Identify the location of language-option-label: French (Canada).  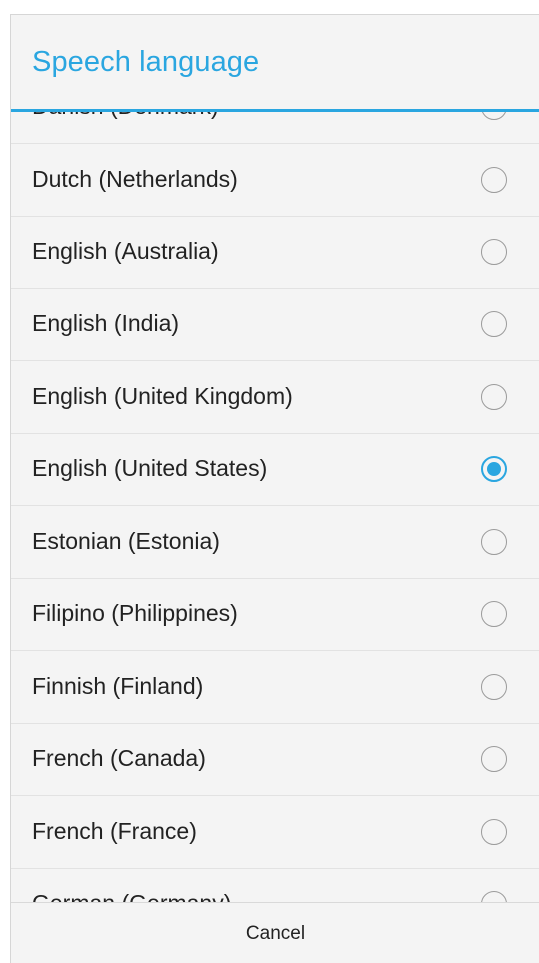
(119, 758).